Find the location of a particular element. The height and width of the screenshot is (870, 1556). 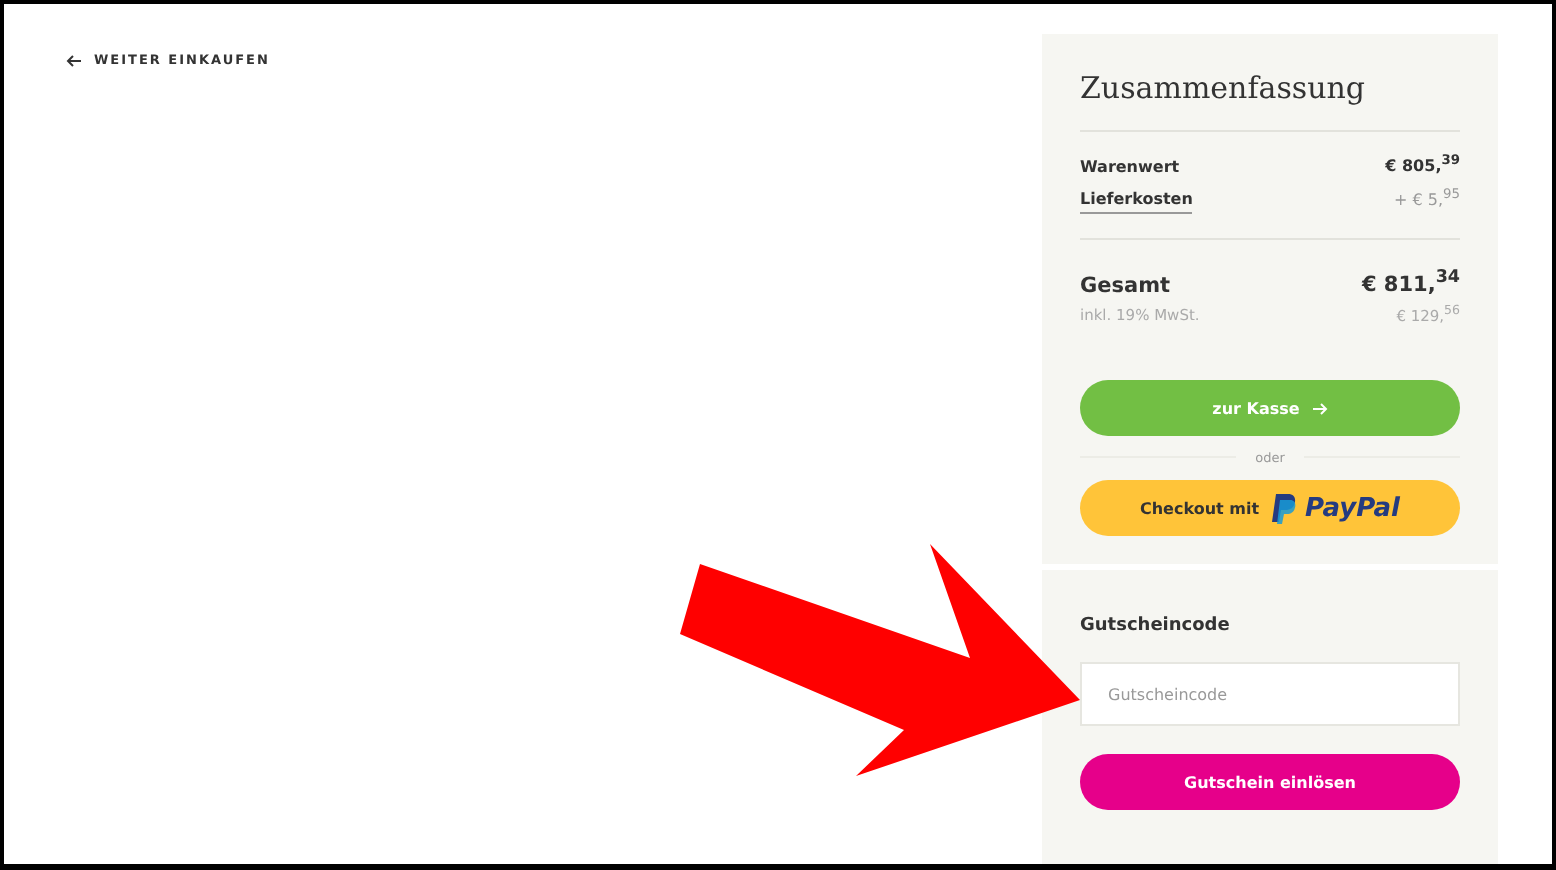

paypal-p-icon is located at coordinates (1282, 508).